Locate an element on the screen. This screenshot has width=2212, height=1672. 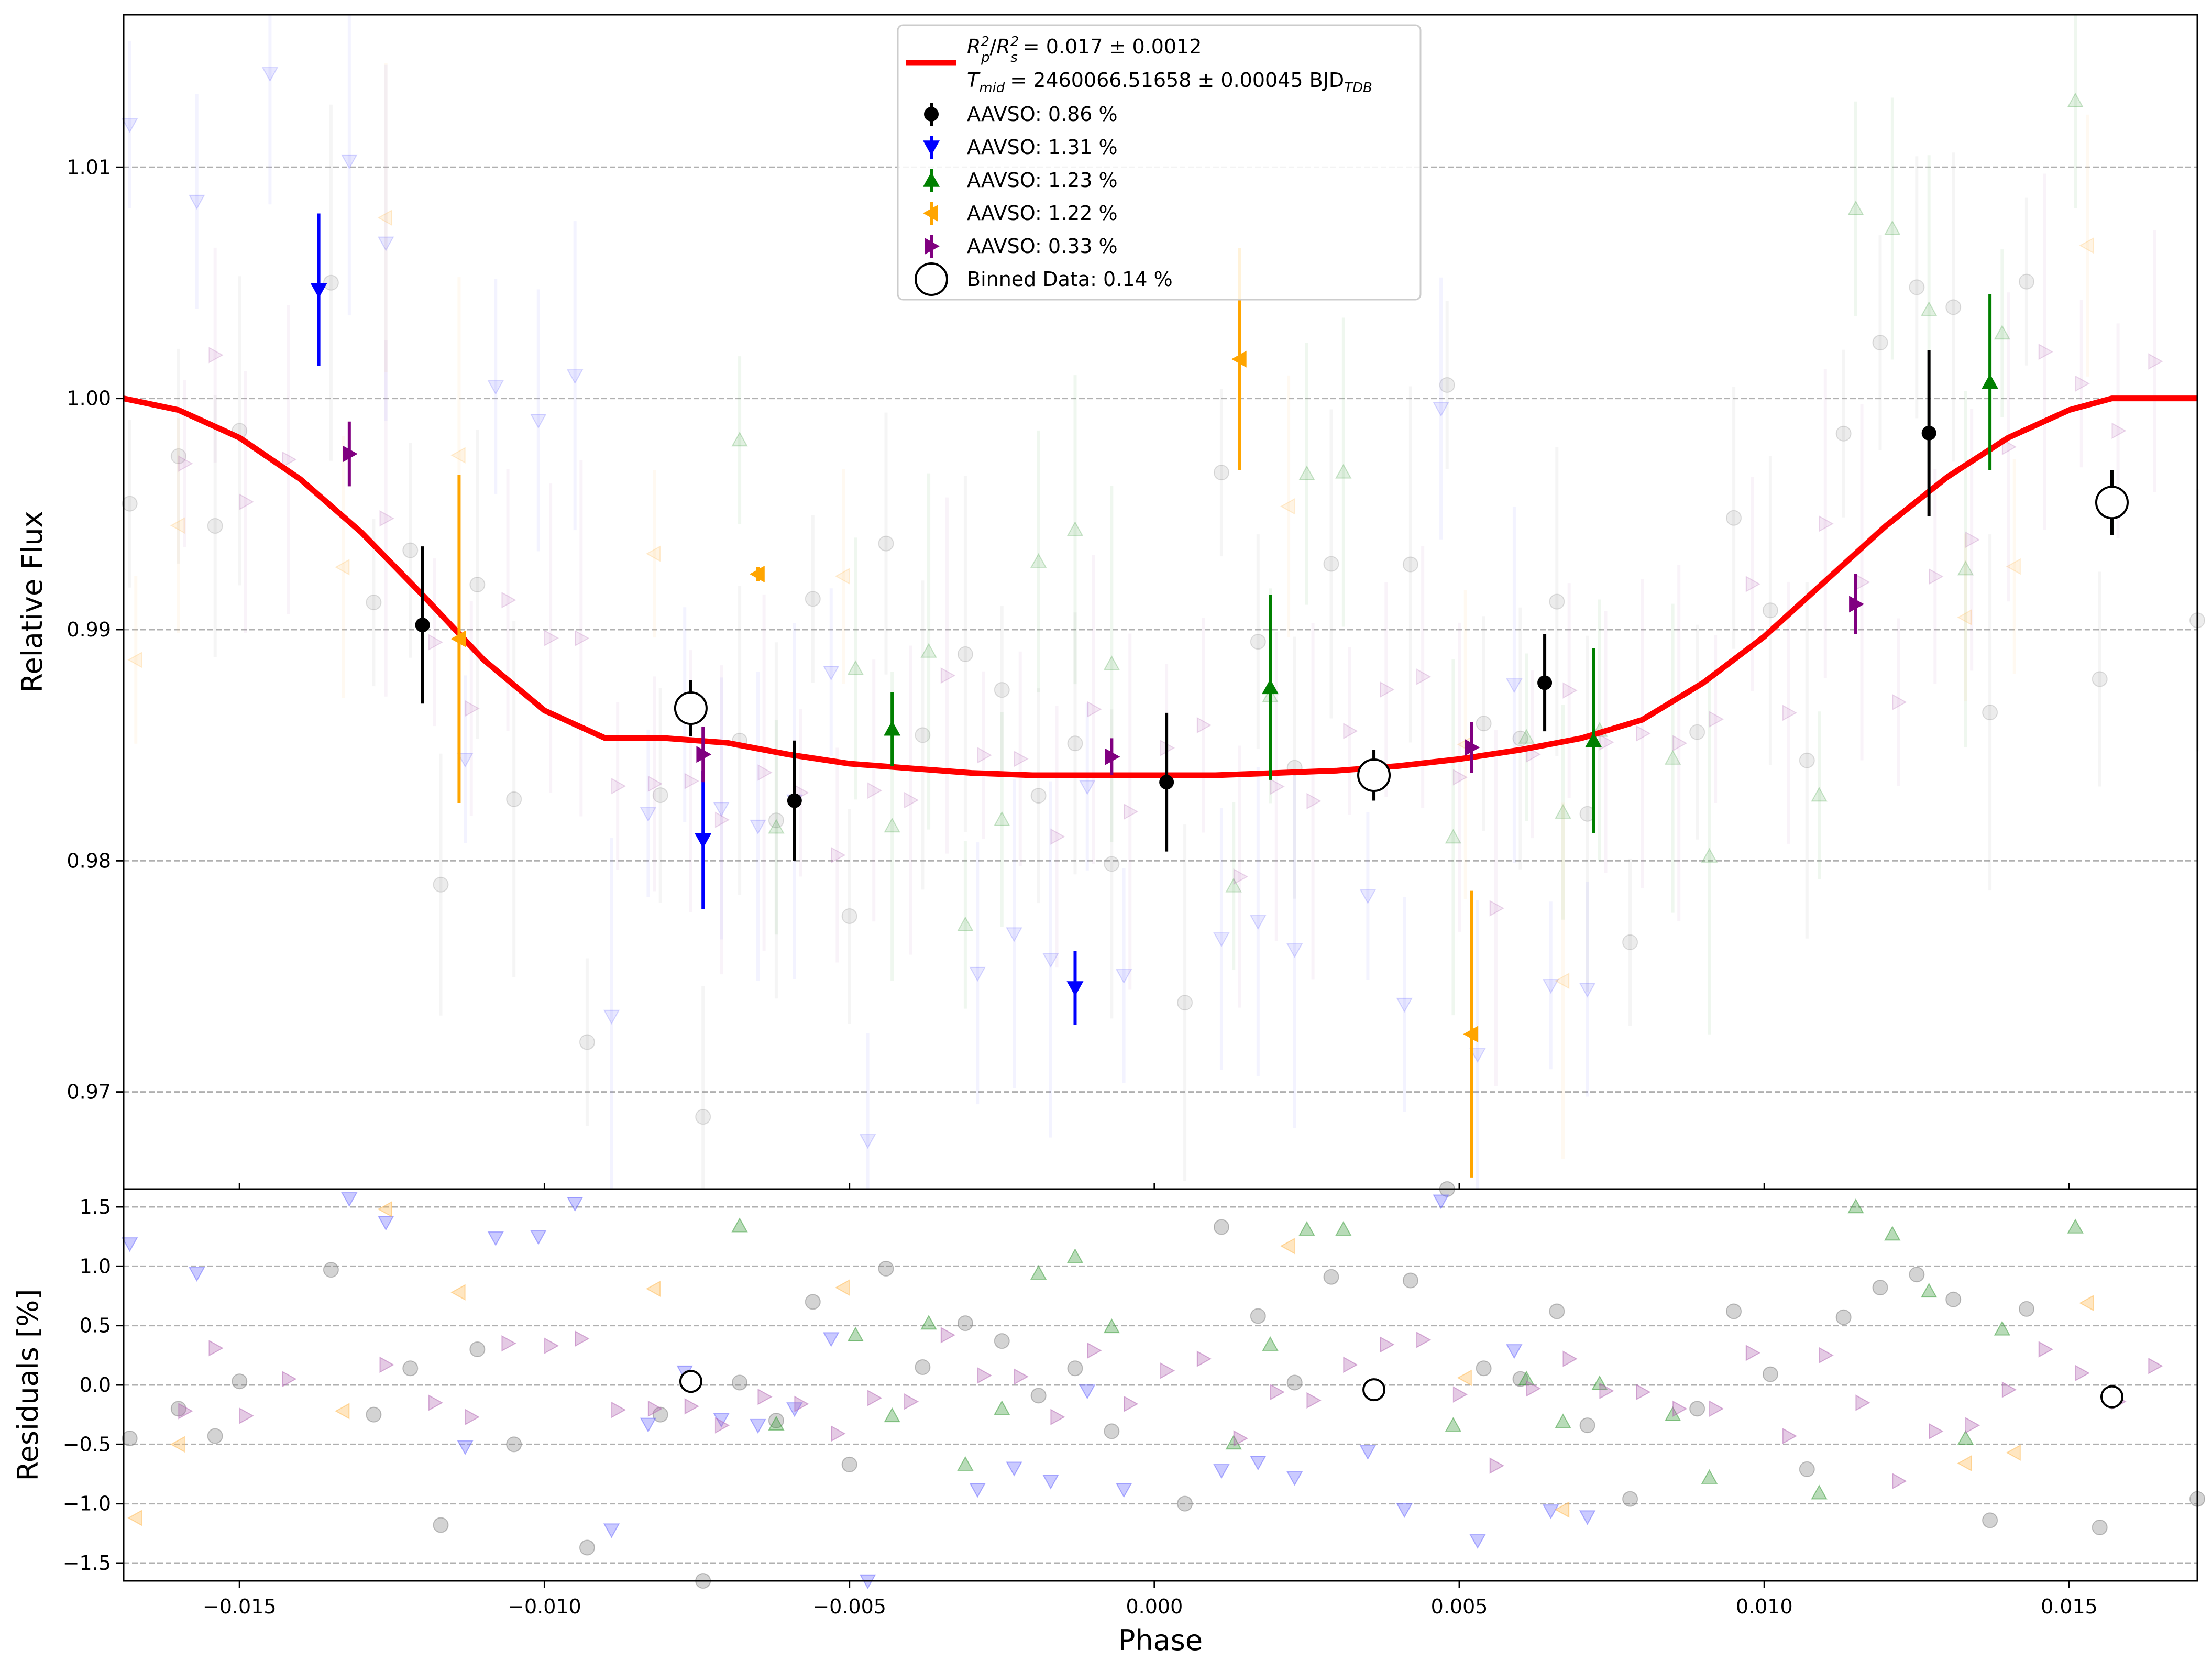
binned-residual-point is located at coordinates (690, 1381).